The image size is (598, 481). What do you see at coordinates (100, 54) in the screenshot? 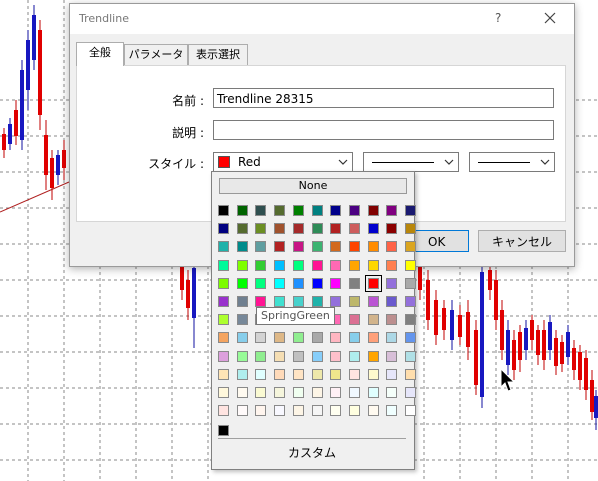
I see `tab-general: 全般` at bounding box center [100, 54].